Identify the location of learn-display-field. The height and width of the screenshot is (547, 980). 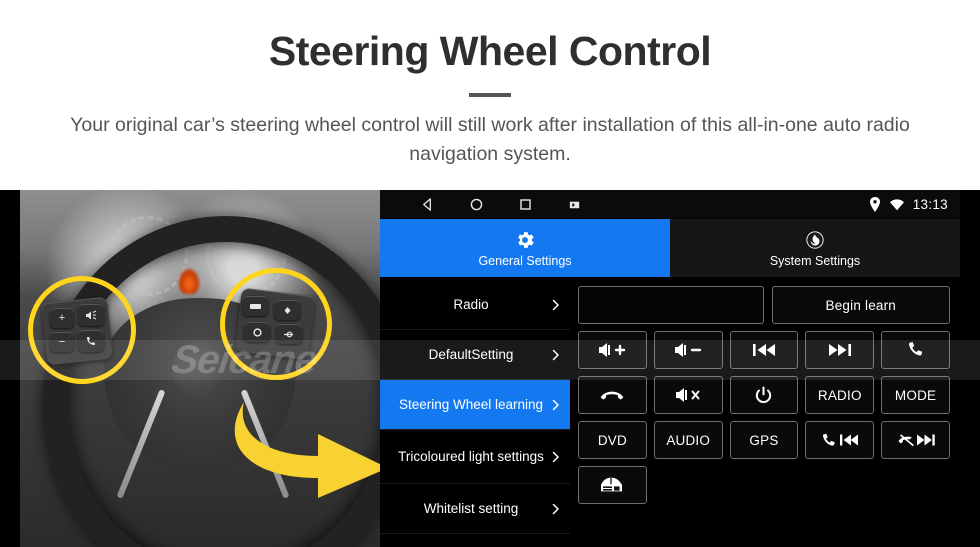
(671, 305).